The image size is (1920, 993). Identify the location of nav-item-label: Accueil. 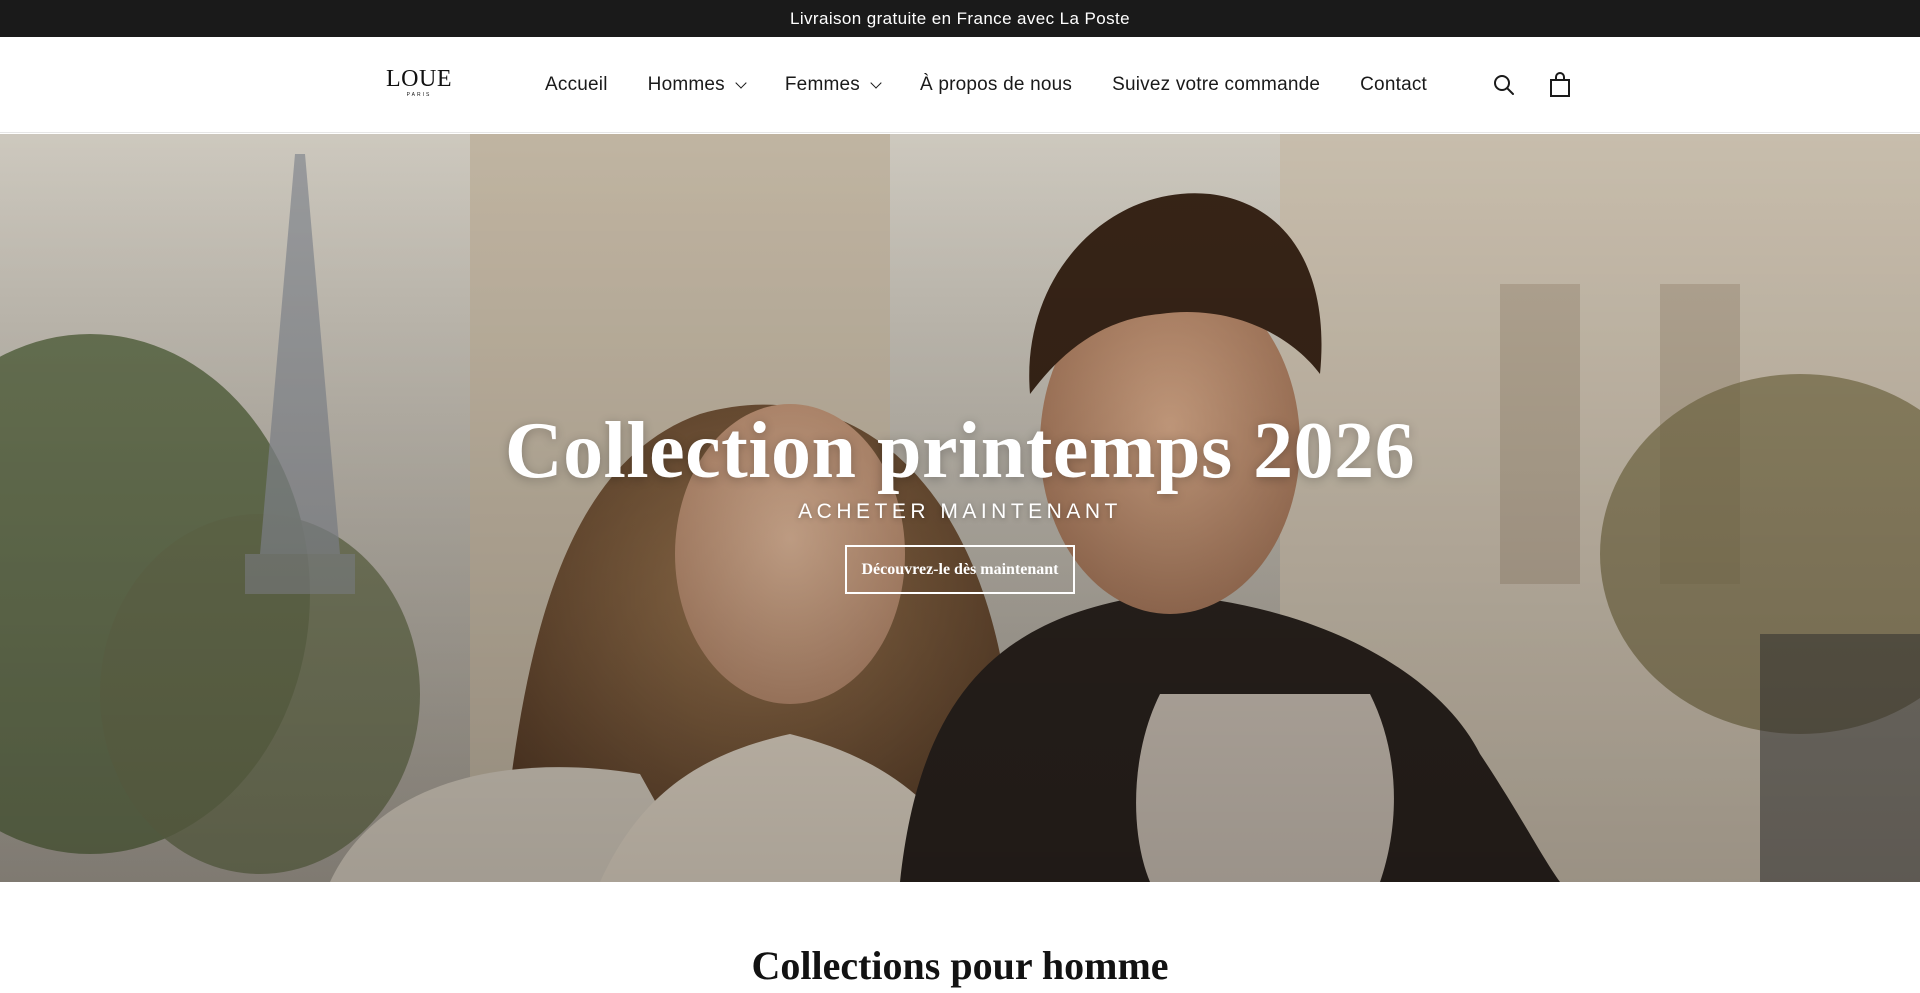
(576, 84).